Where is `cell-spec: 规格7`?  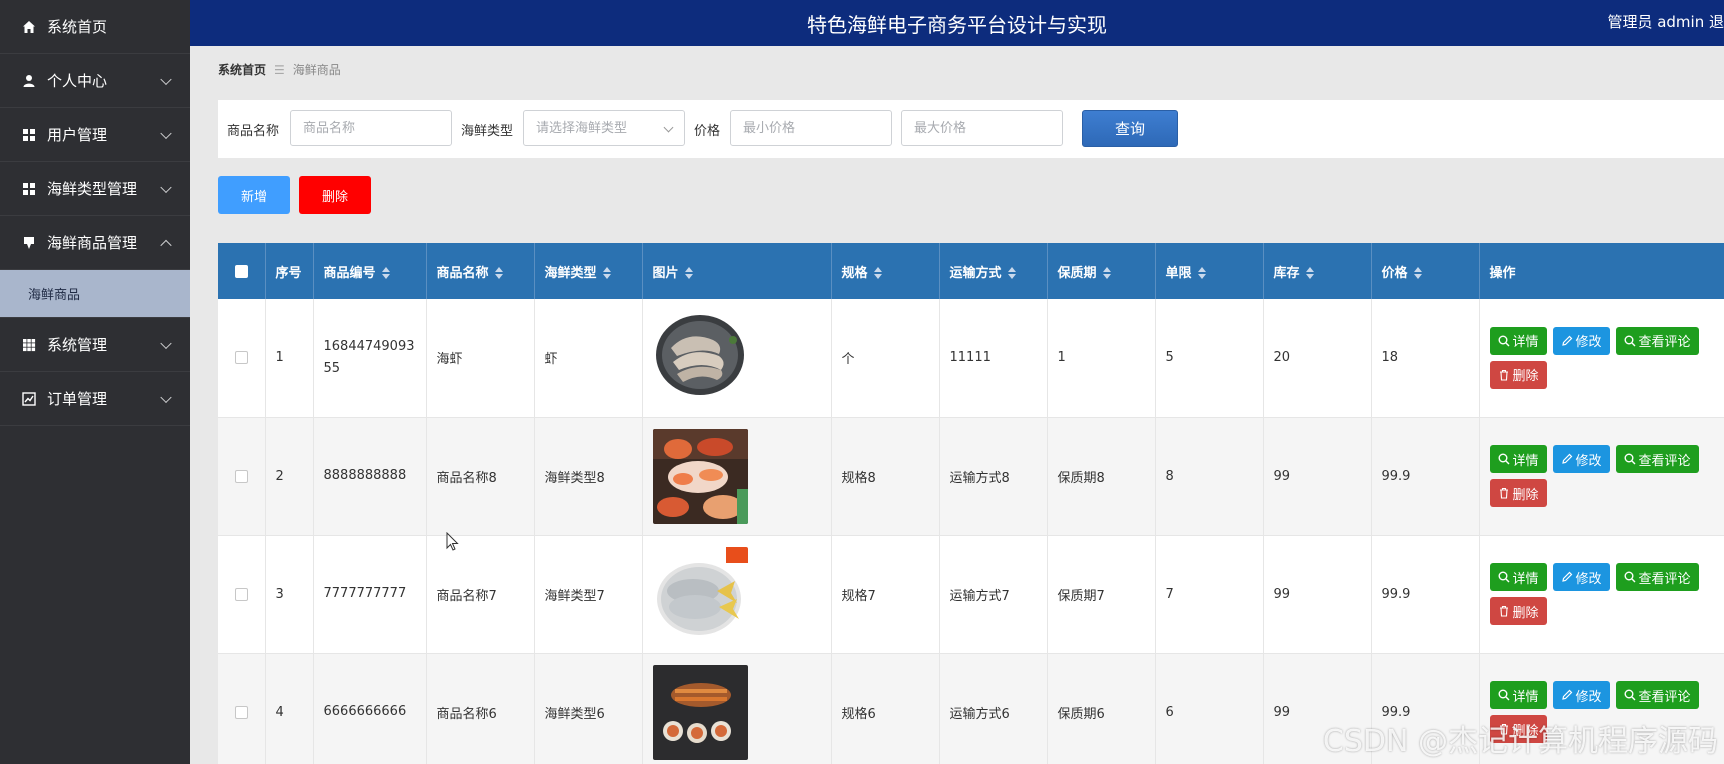
cell-spec: 规格7 is located at coordinates (885, 594).